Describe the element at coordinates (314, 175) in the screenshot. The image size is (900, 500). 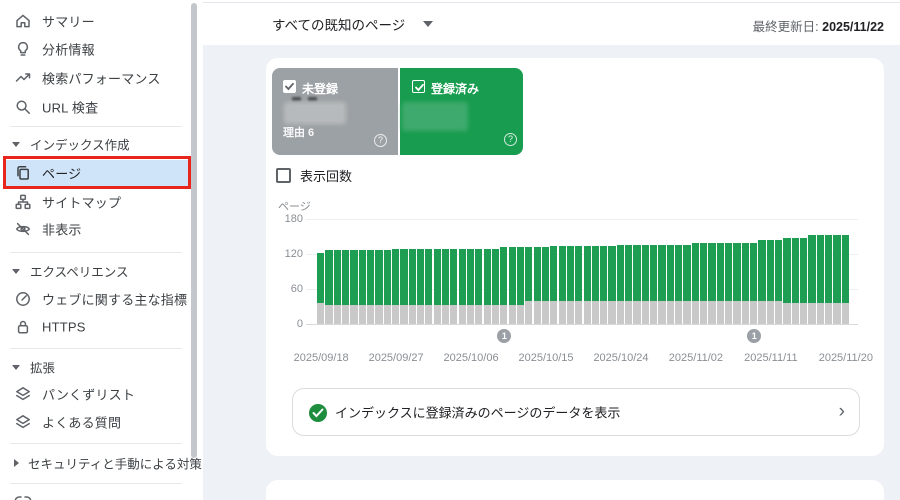
I see `impressions-toggle: 表示回数` at that location.